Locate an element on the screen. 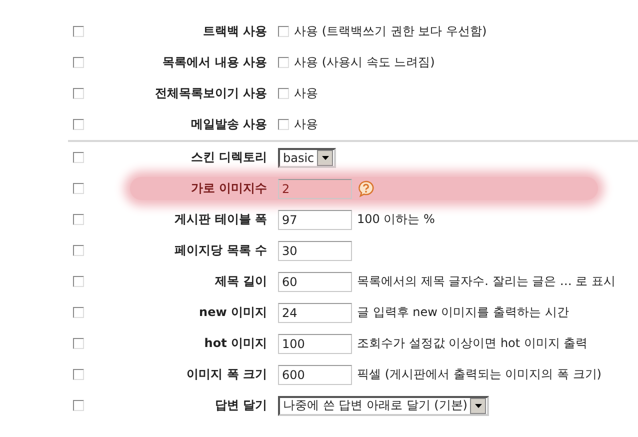 This screenshot has height=437, width=638. option-label: 사용 (트랙백쓰기 권한 보다 우선함) is located at coordinates (390, 31).